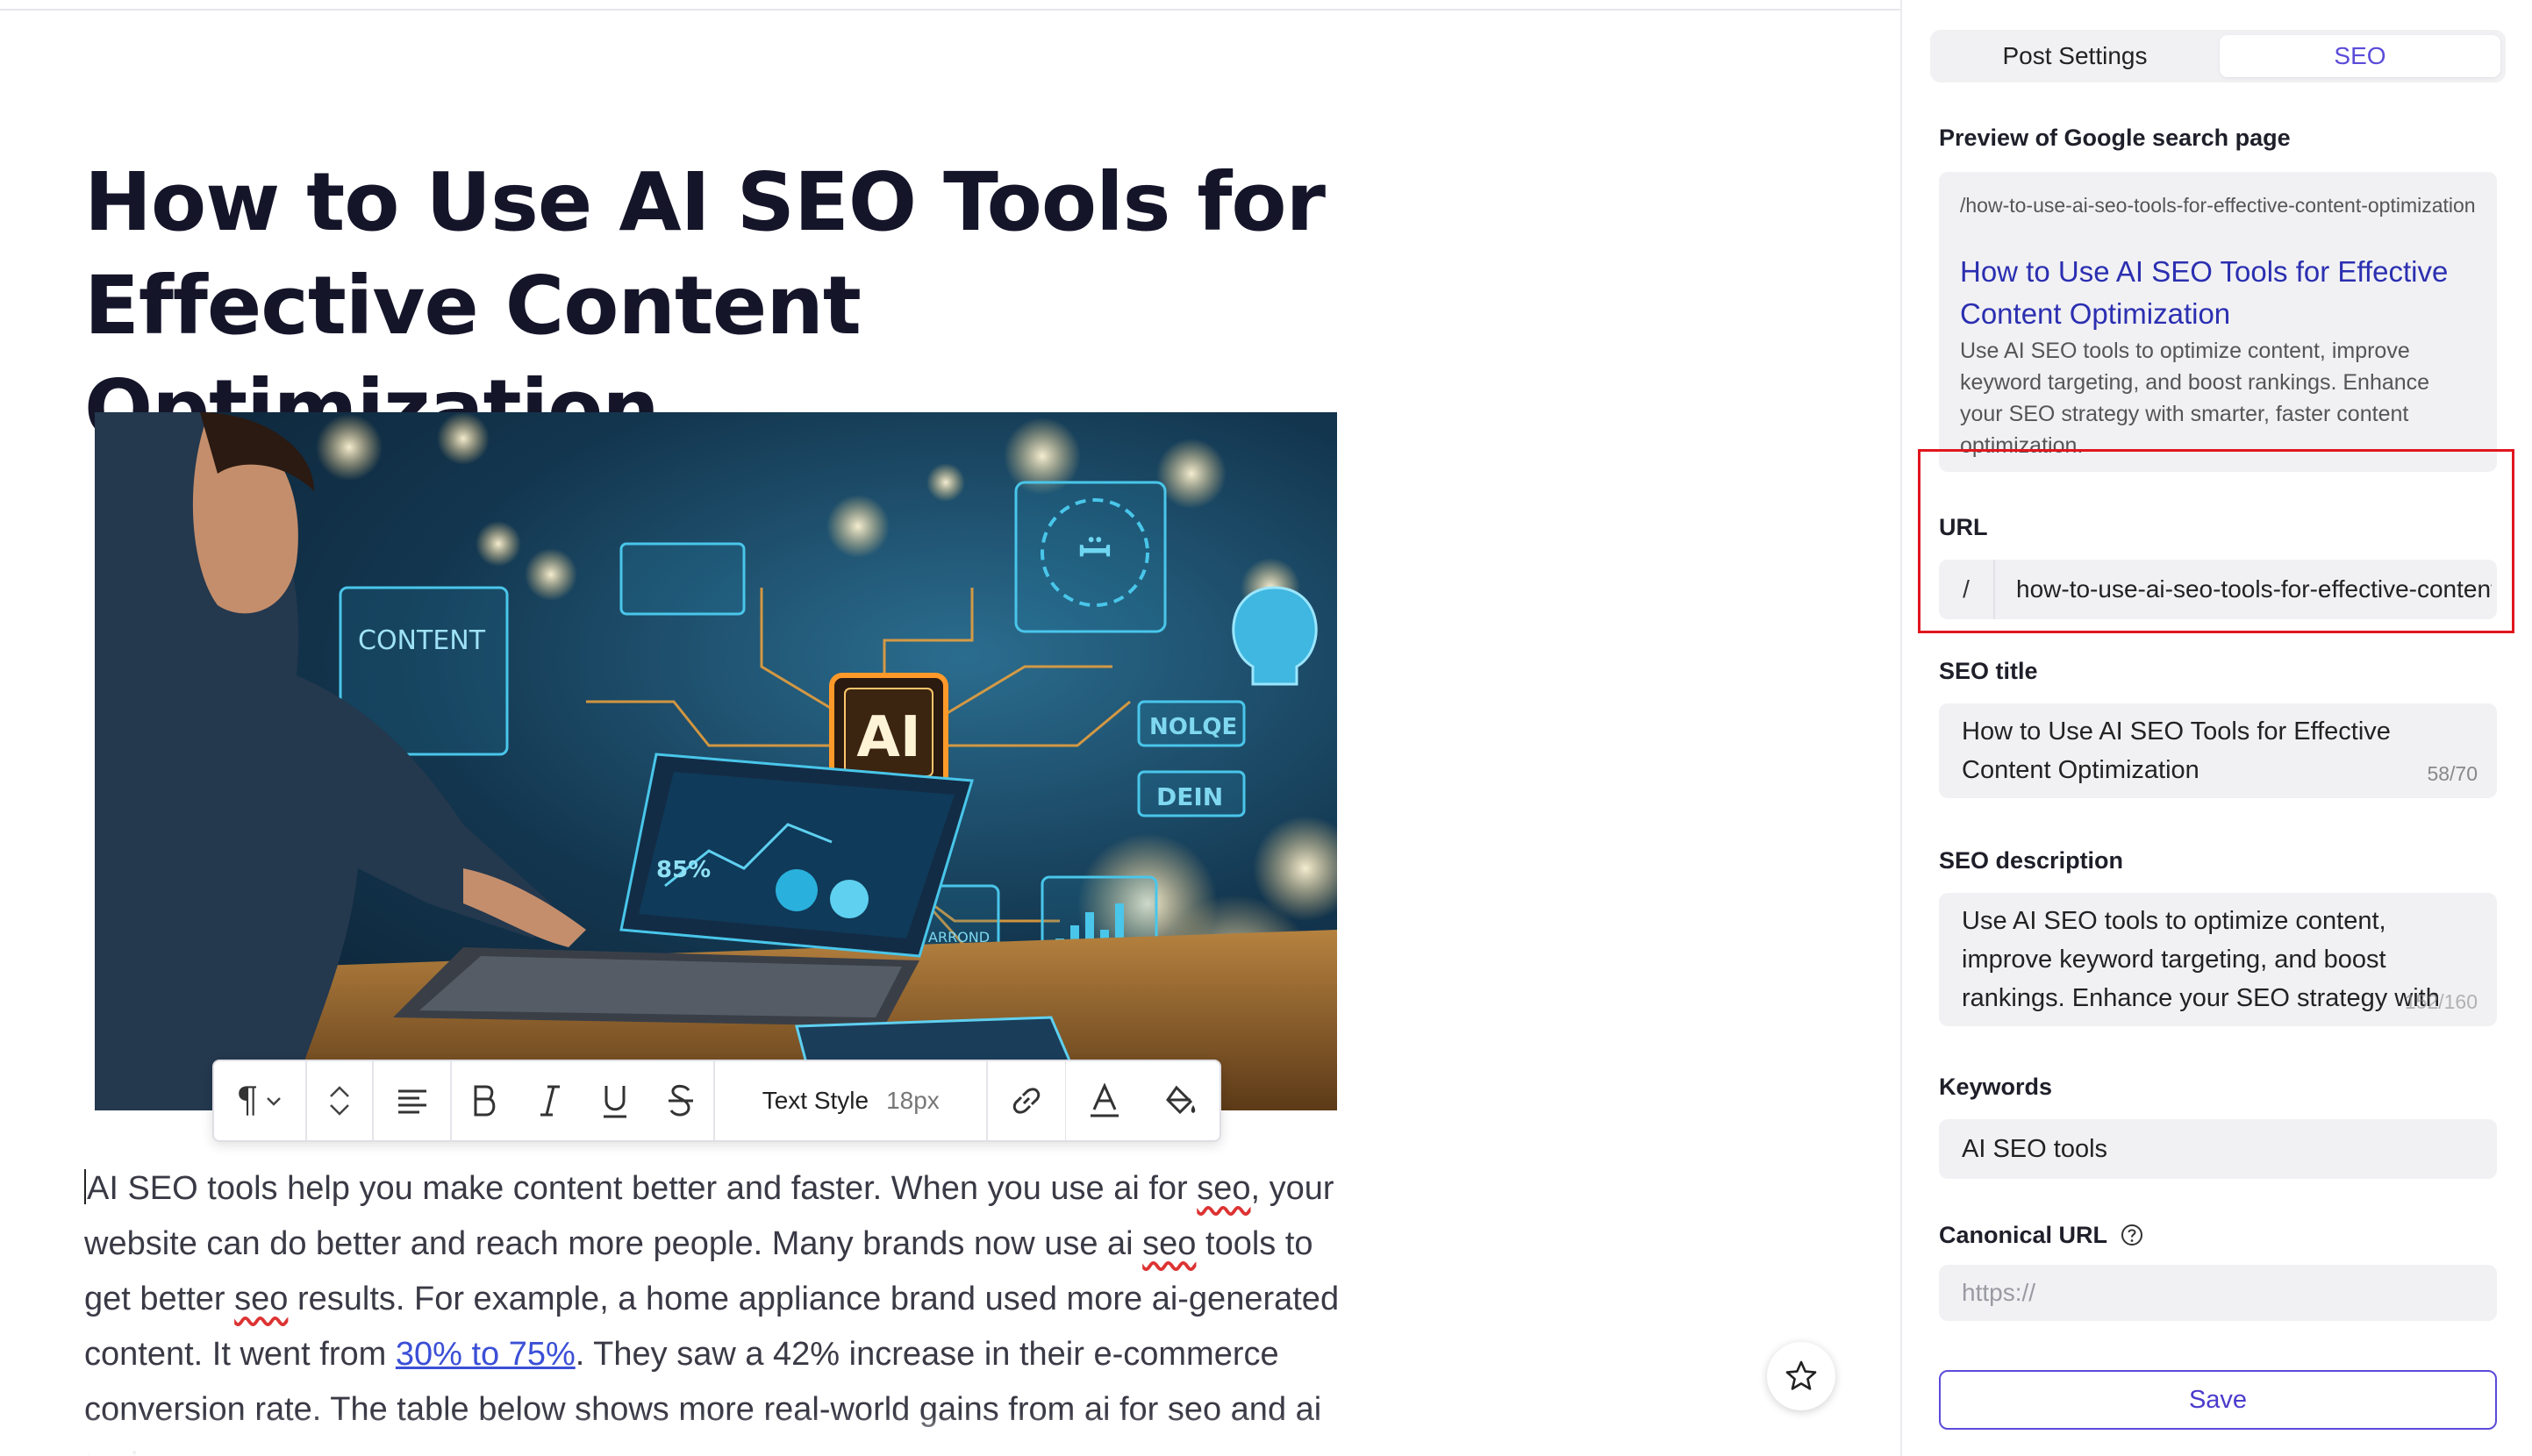 The image size is (2532, 1456). Describe the element at coordinates (913, 1100) in the screenshot. I see `font-size-value: 18px` at that location.